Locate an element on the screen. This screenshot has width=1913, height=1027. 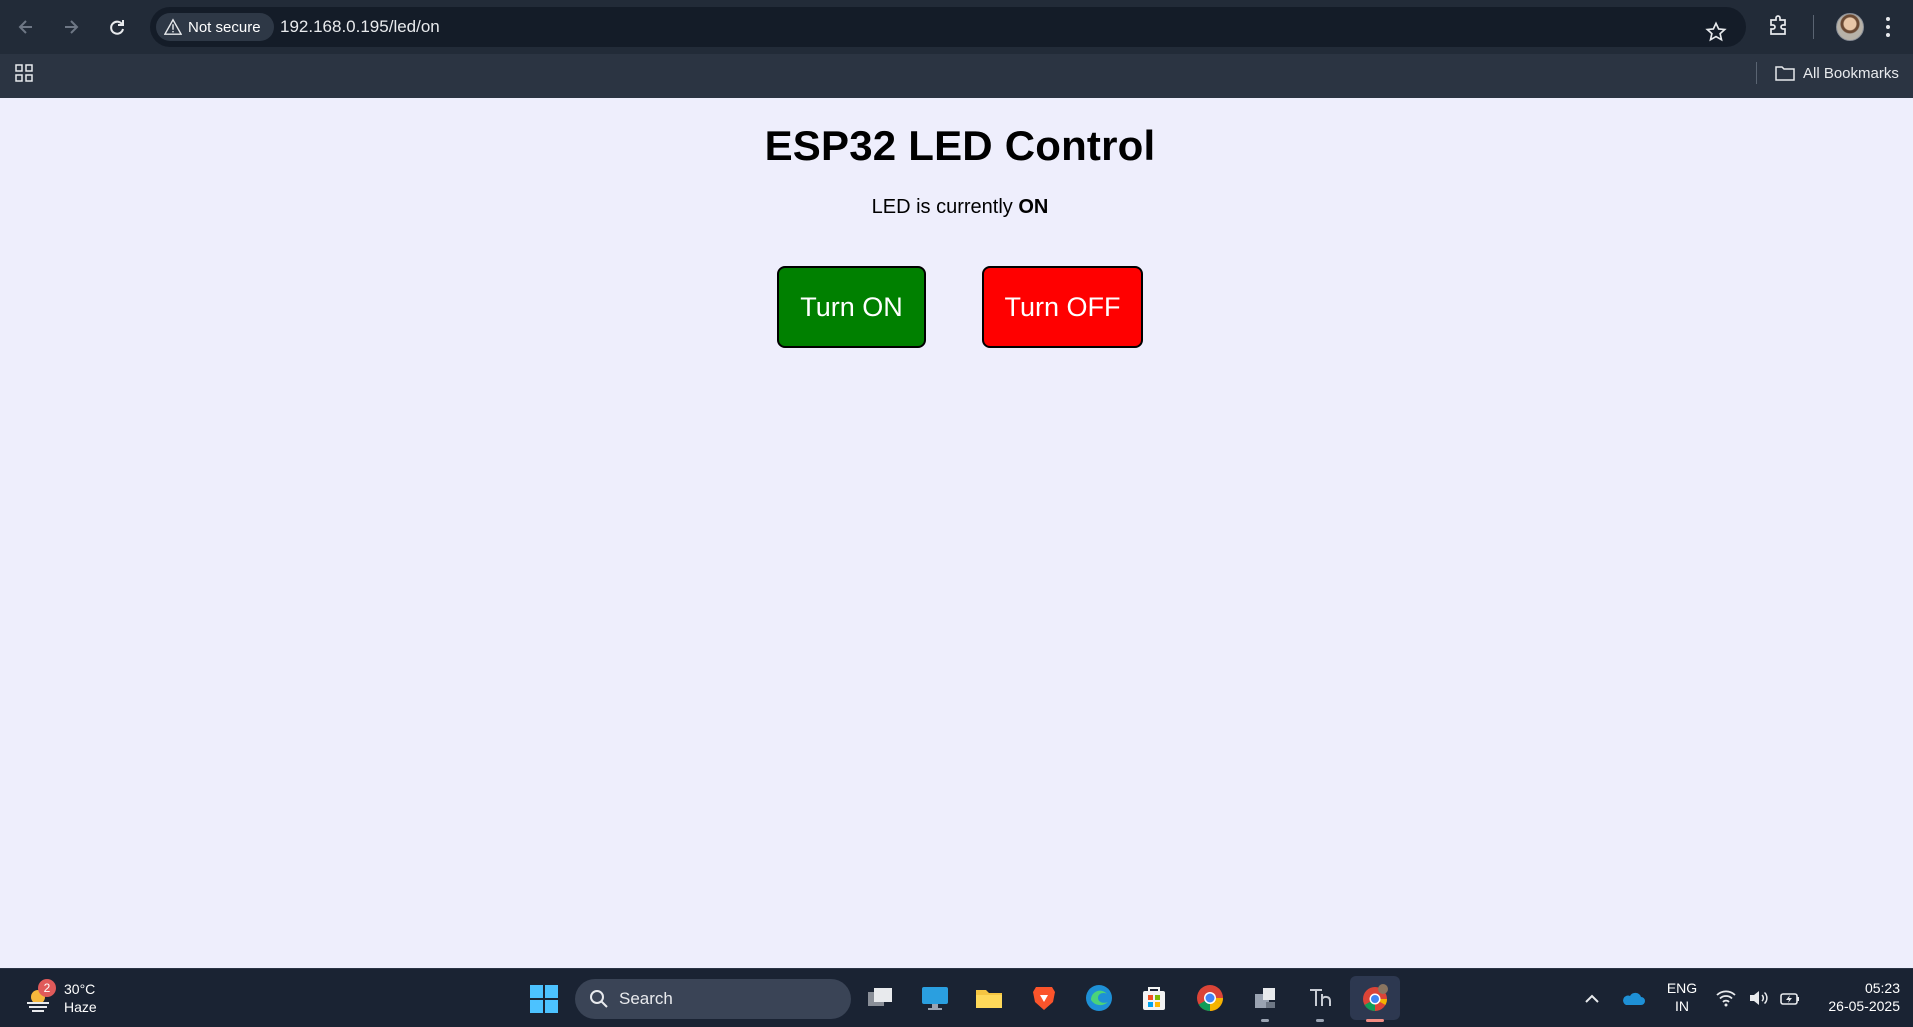
all-bookmarks-button: All Bookmarks is located at coordinates (1837, 73).